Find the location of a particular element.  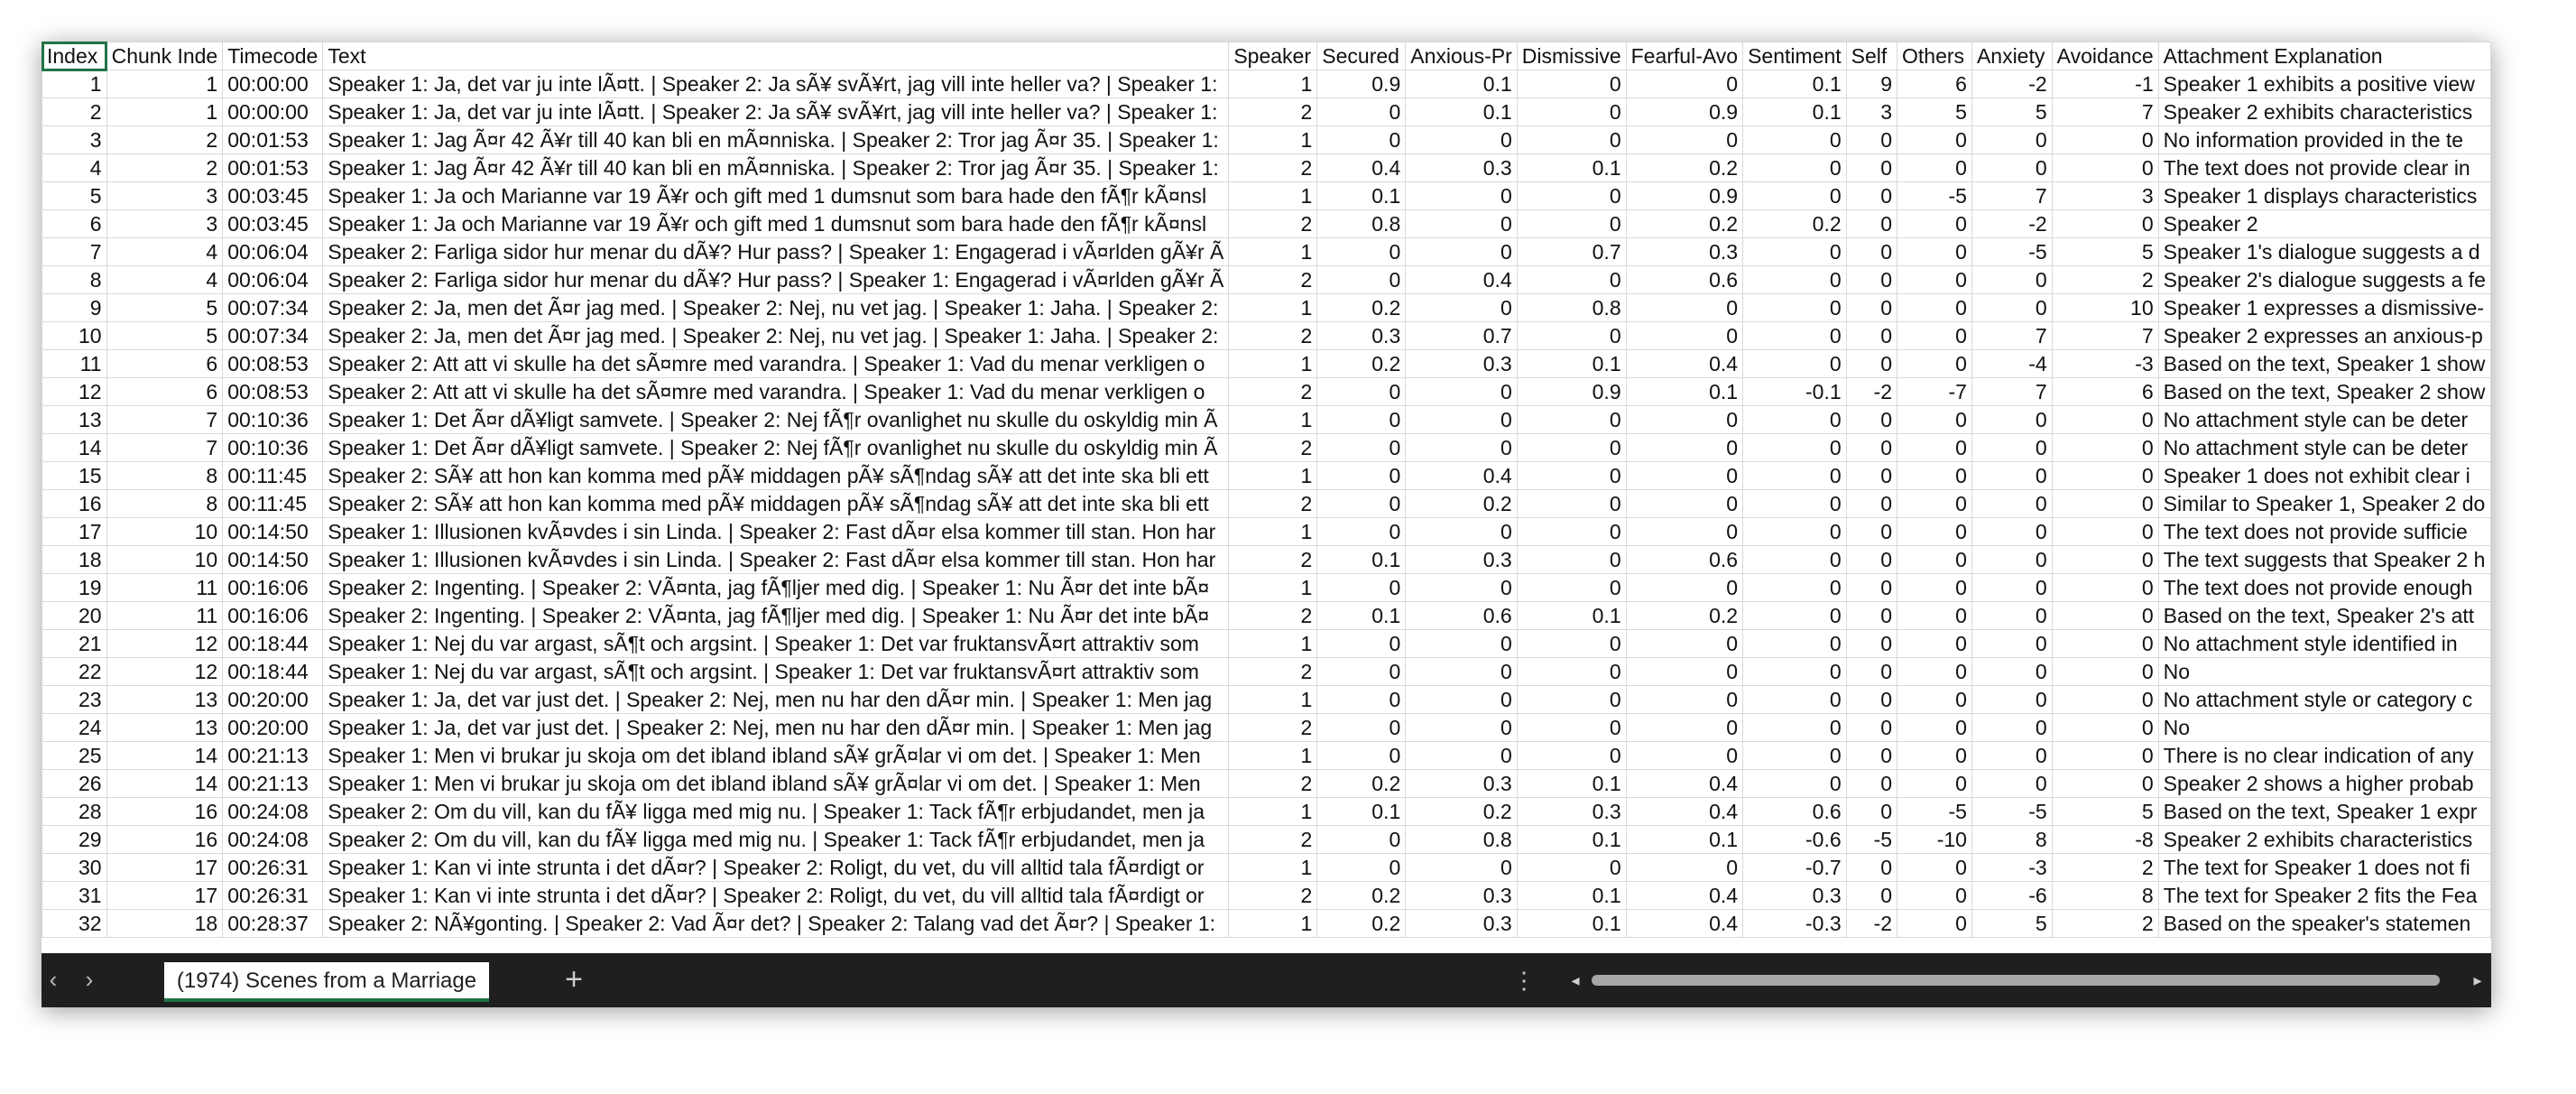

table-cell: 30 is located at coordinates (74, 868).